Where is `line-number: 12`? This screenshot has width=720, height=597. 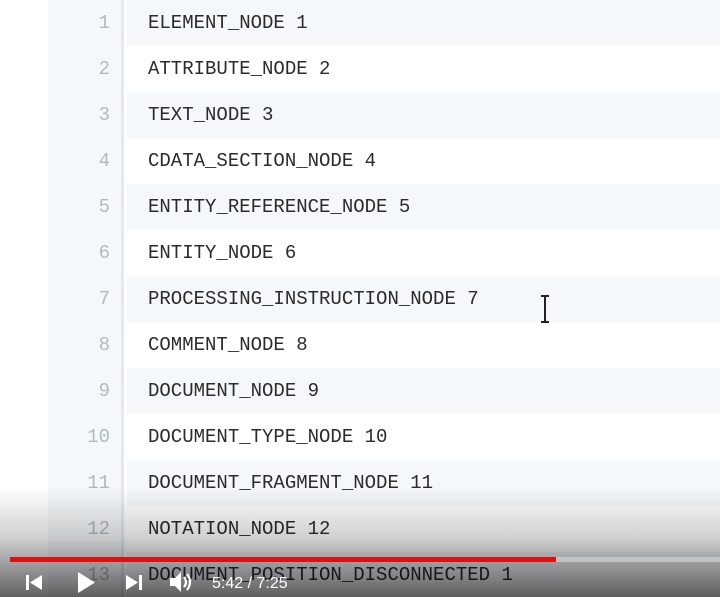
line-number: 12 is located at coordinates (98, 529).